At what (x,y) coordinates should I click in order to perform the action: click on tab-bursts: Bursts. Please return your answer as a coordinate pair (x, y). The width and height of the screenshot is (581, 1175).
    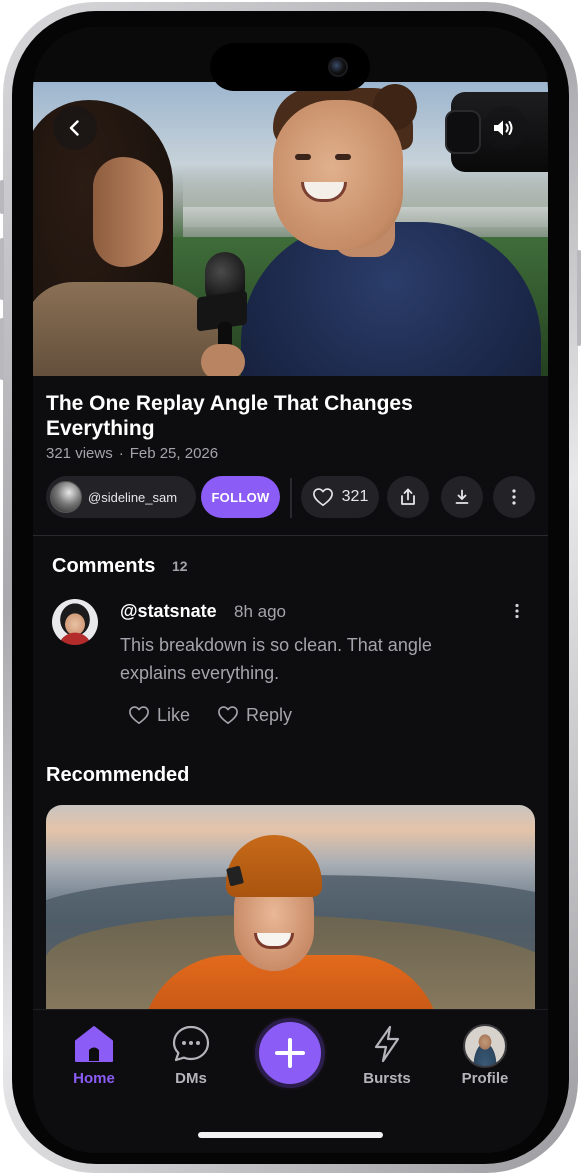
    Looking at the image, I should click on (387, 1055).